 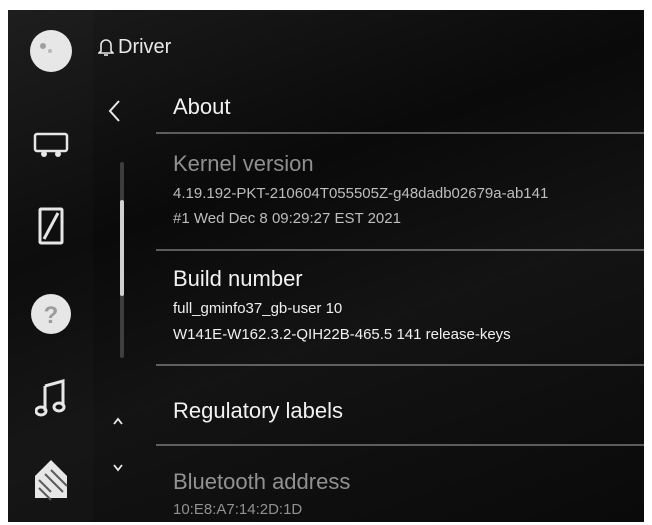 I want to click on profile-icon, so click(x=50, y=51).